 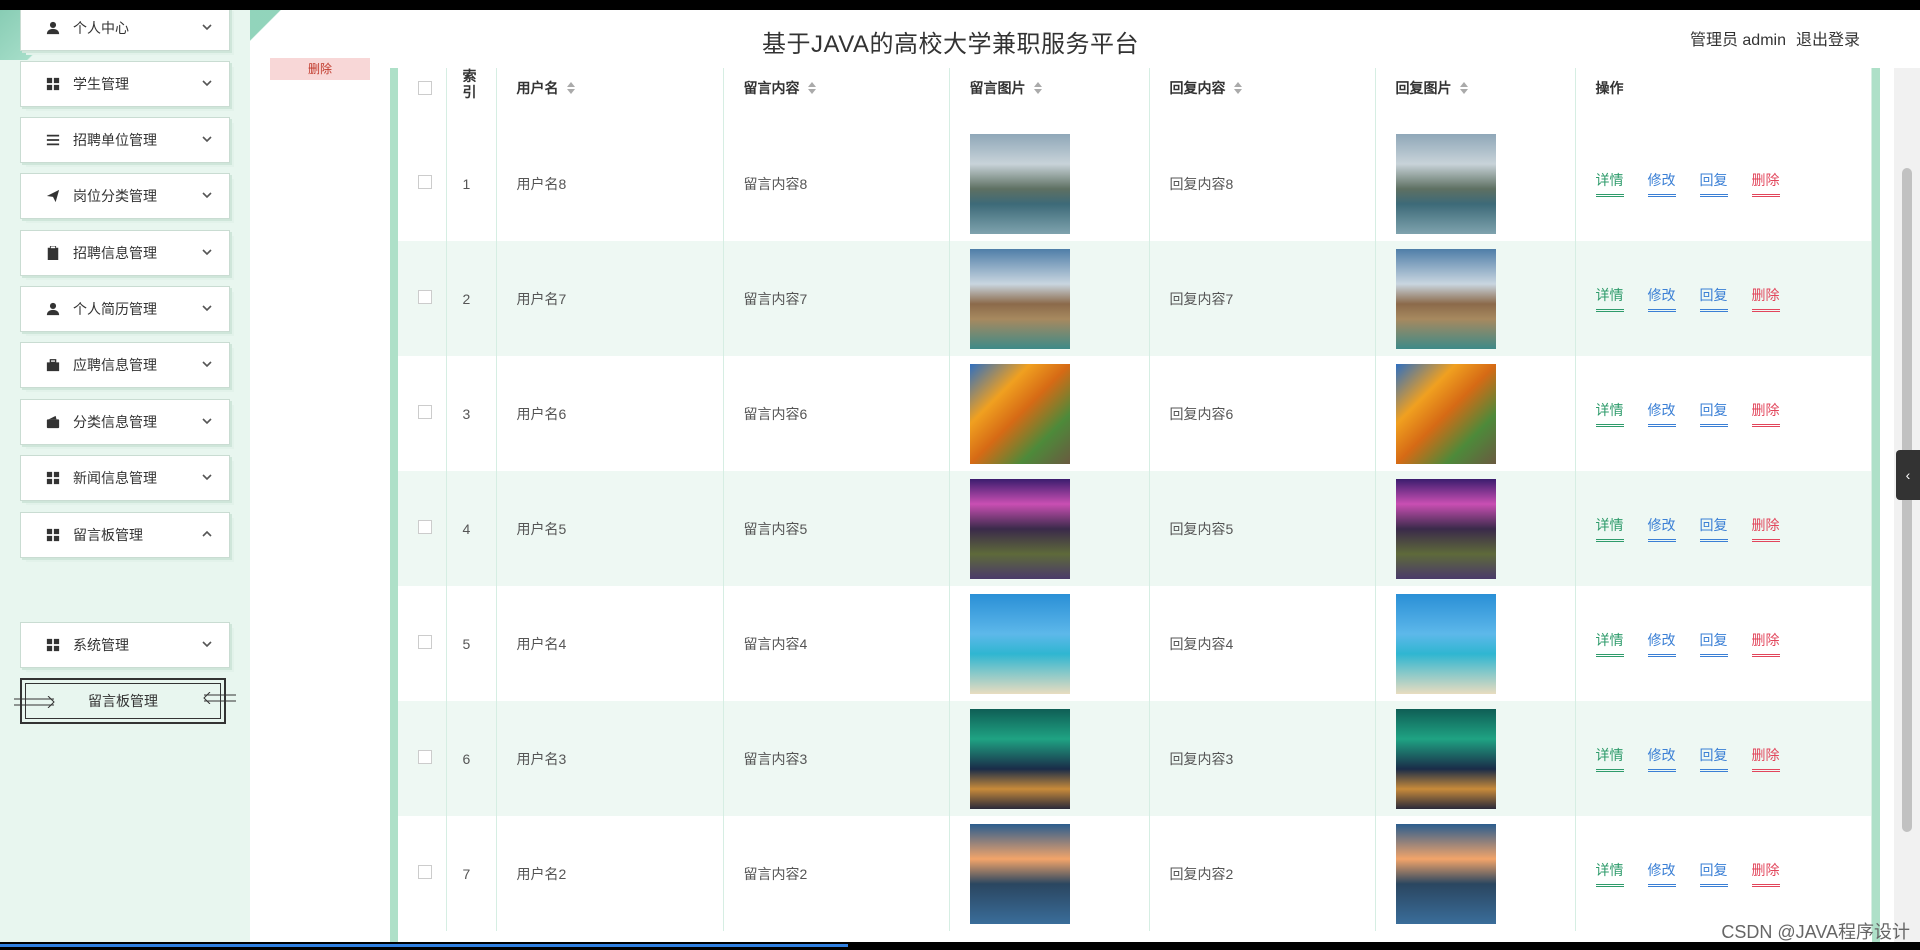 I want to click on sidebar-item-0: 个人中心, so click(x=125, y=30).